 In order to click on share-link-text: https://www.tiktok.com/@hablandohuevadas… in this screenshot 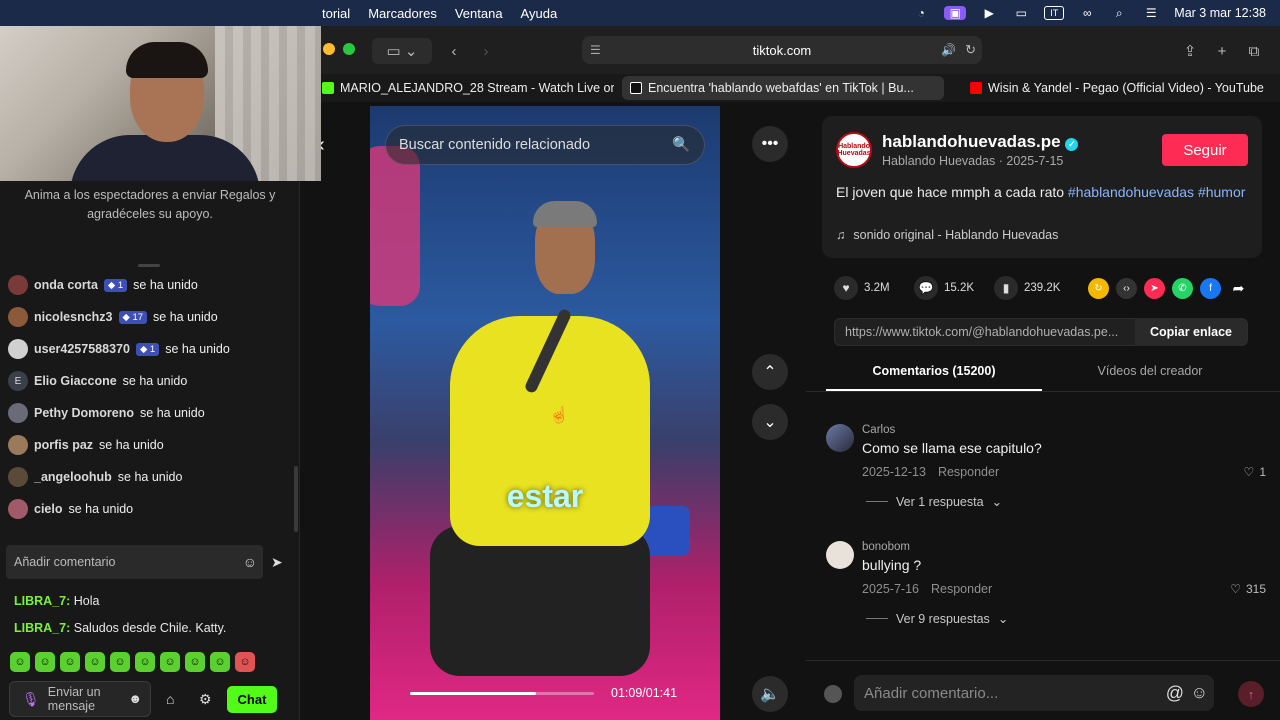, I will do `click(990, 332)`.